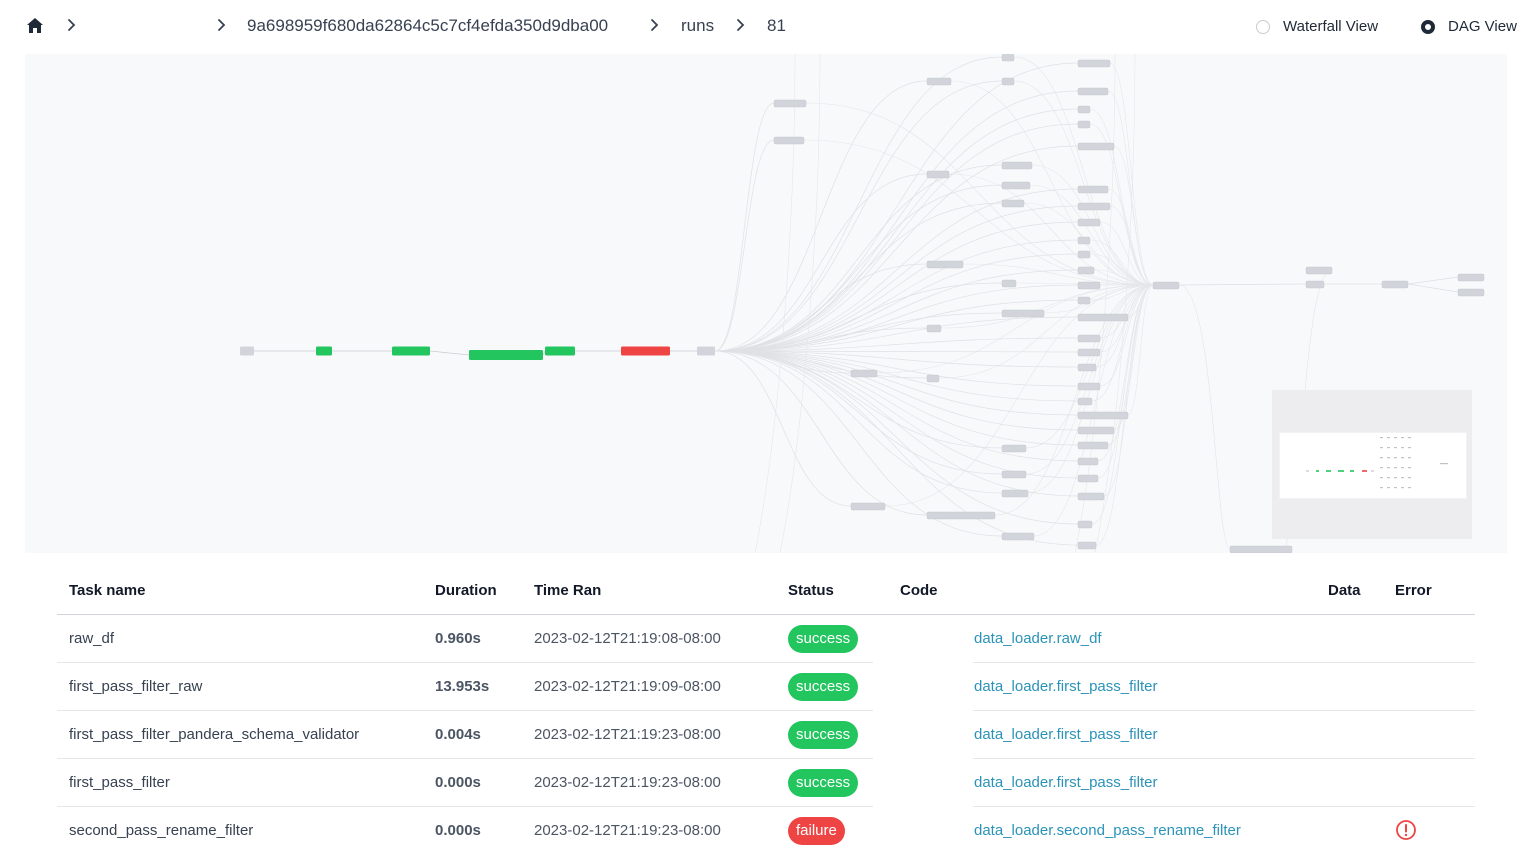  I want to click on minimap-viewport, so click(1373, 465).